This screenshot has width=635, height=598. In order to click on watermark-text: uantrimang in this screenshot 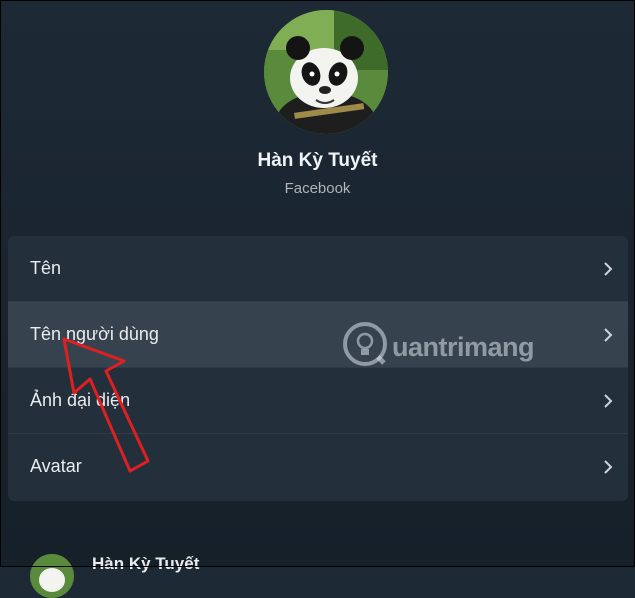, I will do `click(463, 347)`.